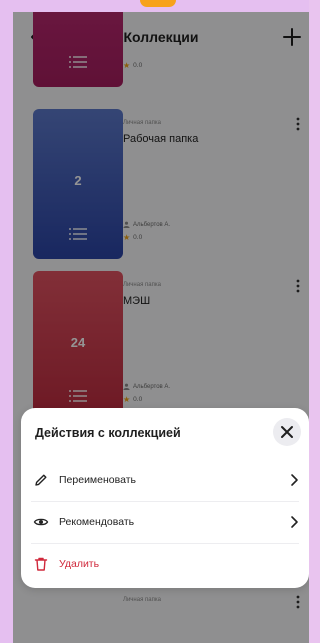  I want to click on action-recommend: Рекомендовать, so click(165, 522).